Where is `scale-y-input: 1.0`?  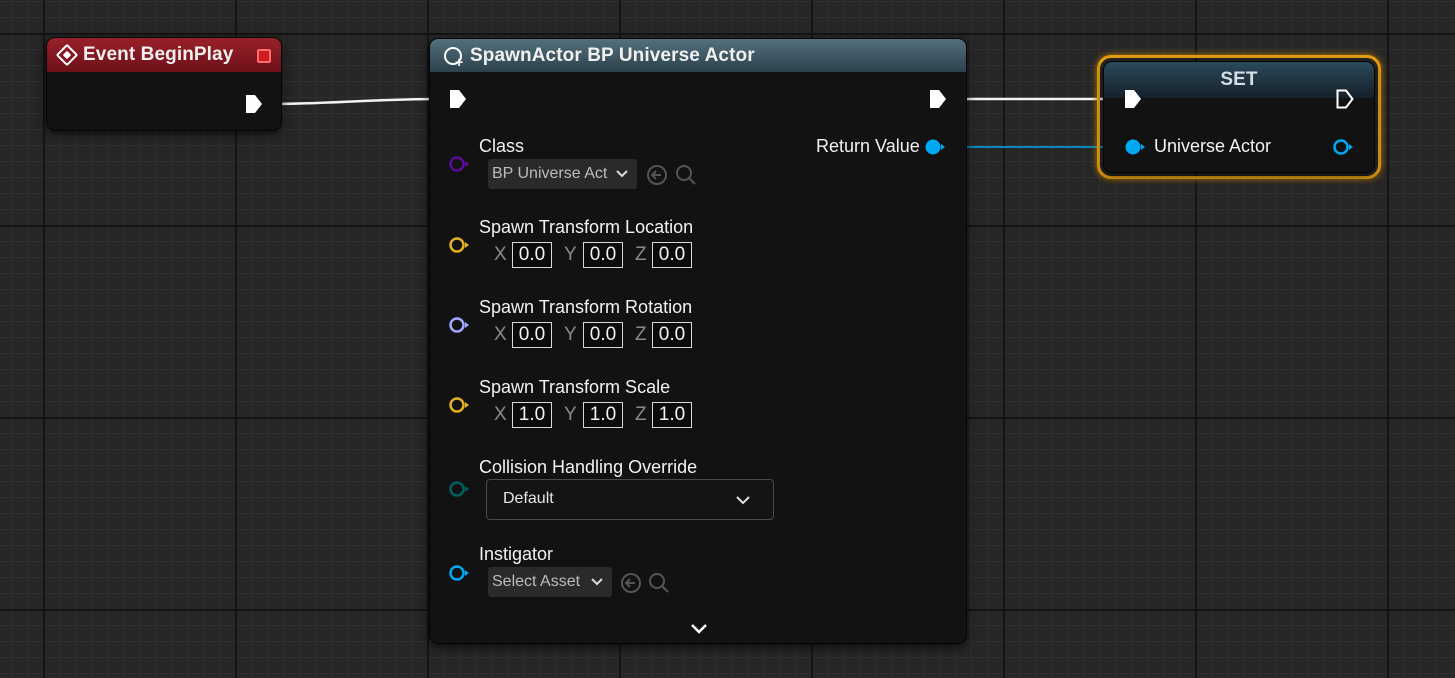
scale-y-input: 1.0 is located at coordinates (603, 415).